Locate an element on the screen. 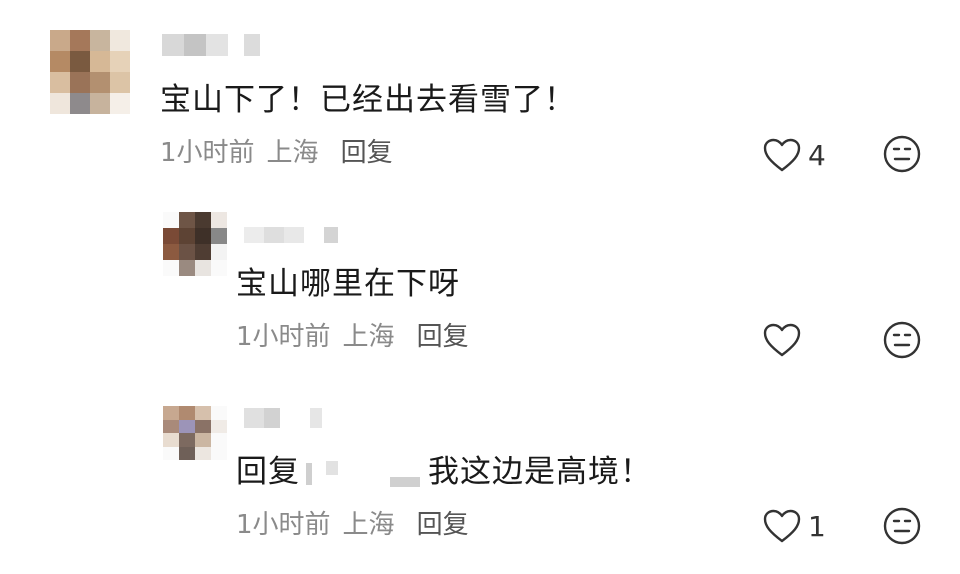 The height and width of the screenshot is (574, 960). reply-text: 回复 我这边是高境！ is located at coordinates (444, 472).